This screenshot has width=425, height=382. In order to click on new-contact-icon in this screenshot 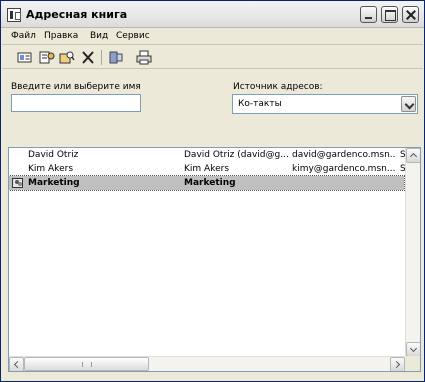, I will do `click(25, 57)`.